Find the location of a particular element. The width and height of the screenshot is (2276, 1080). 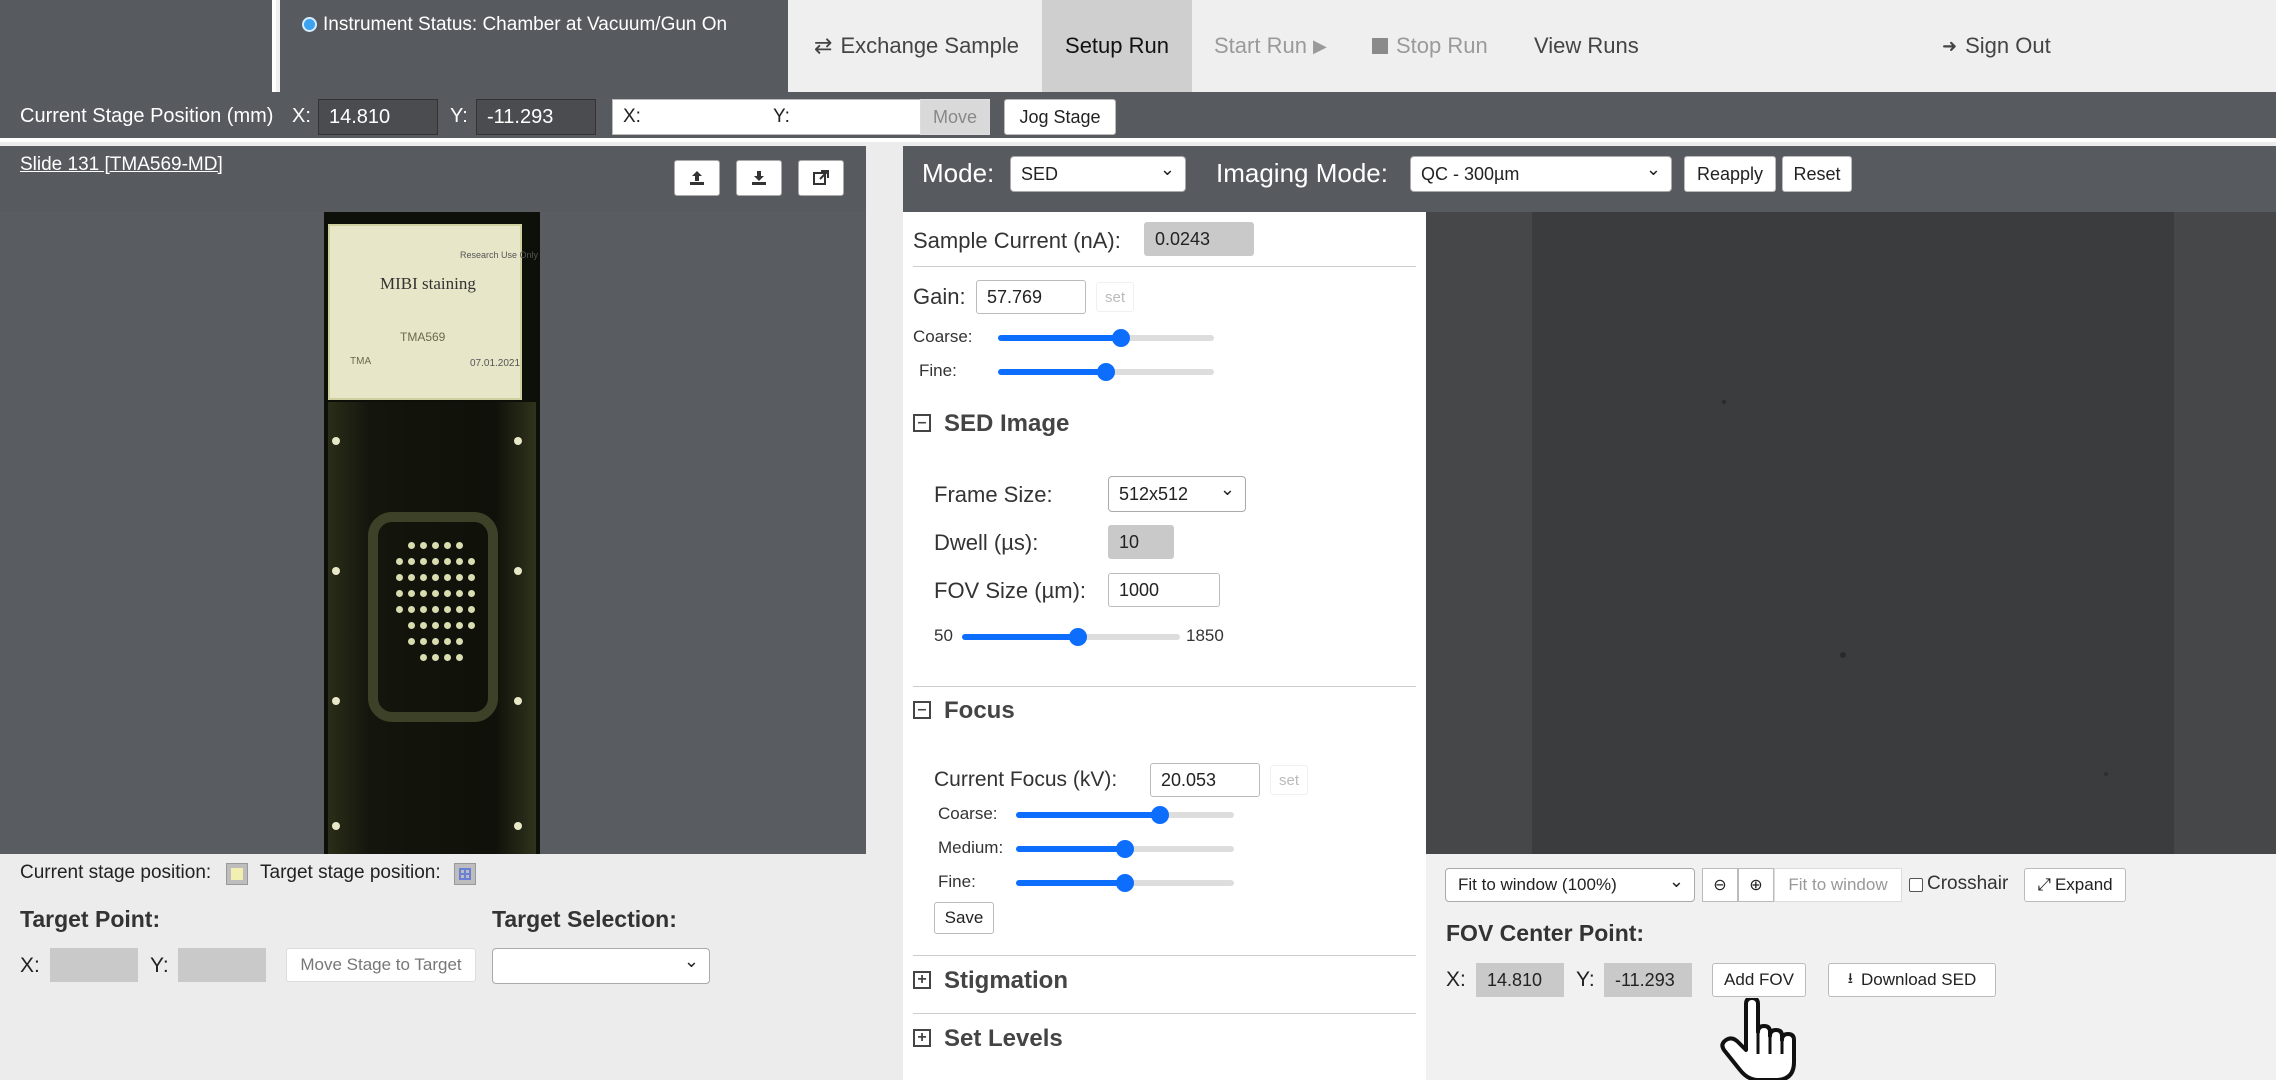

download-icon is located at coordinates (759, 178).